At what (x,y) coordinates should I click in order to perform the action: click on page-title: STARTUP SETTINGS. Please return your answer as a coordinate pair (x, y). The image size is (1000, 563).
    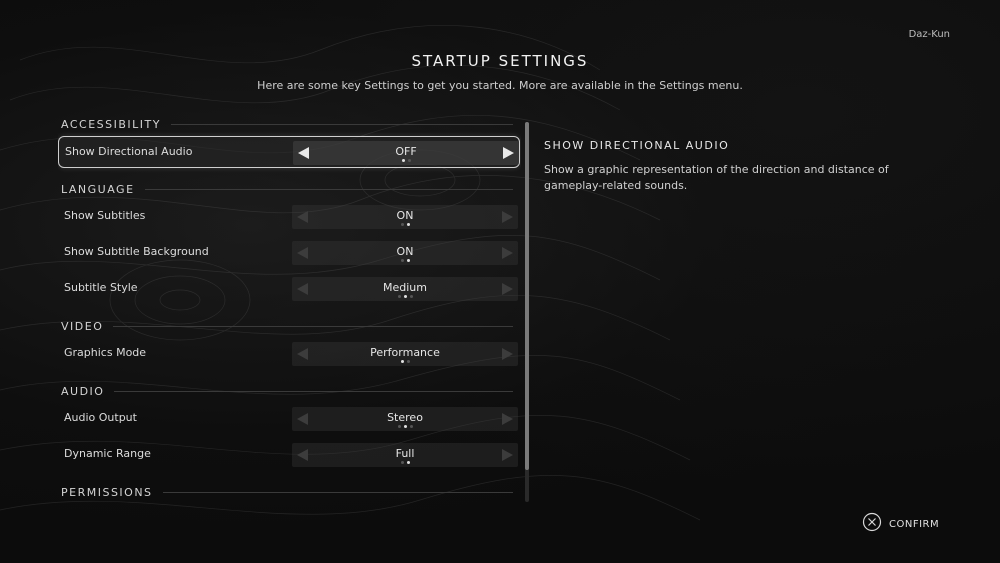
    Looking at the image, I should click on (500, 61).